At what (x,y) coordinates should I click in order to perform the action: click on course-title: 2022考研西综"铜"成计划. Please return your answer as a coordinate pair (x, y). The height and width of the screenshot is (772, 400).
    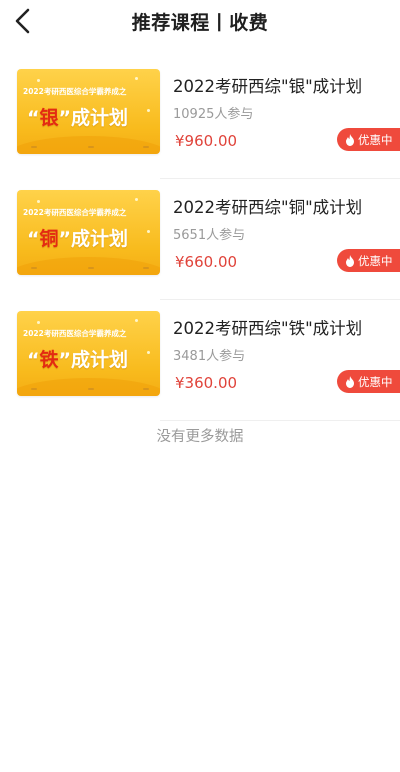
    Looking at the image, I should click on (267, 206).